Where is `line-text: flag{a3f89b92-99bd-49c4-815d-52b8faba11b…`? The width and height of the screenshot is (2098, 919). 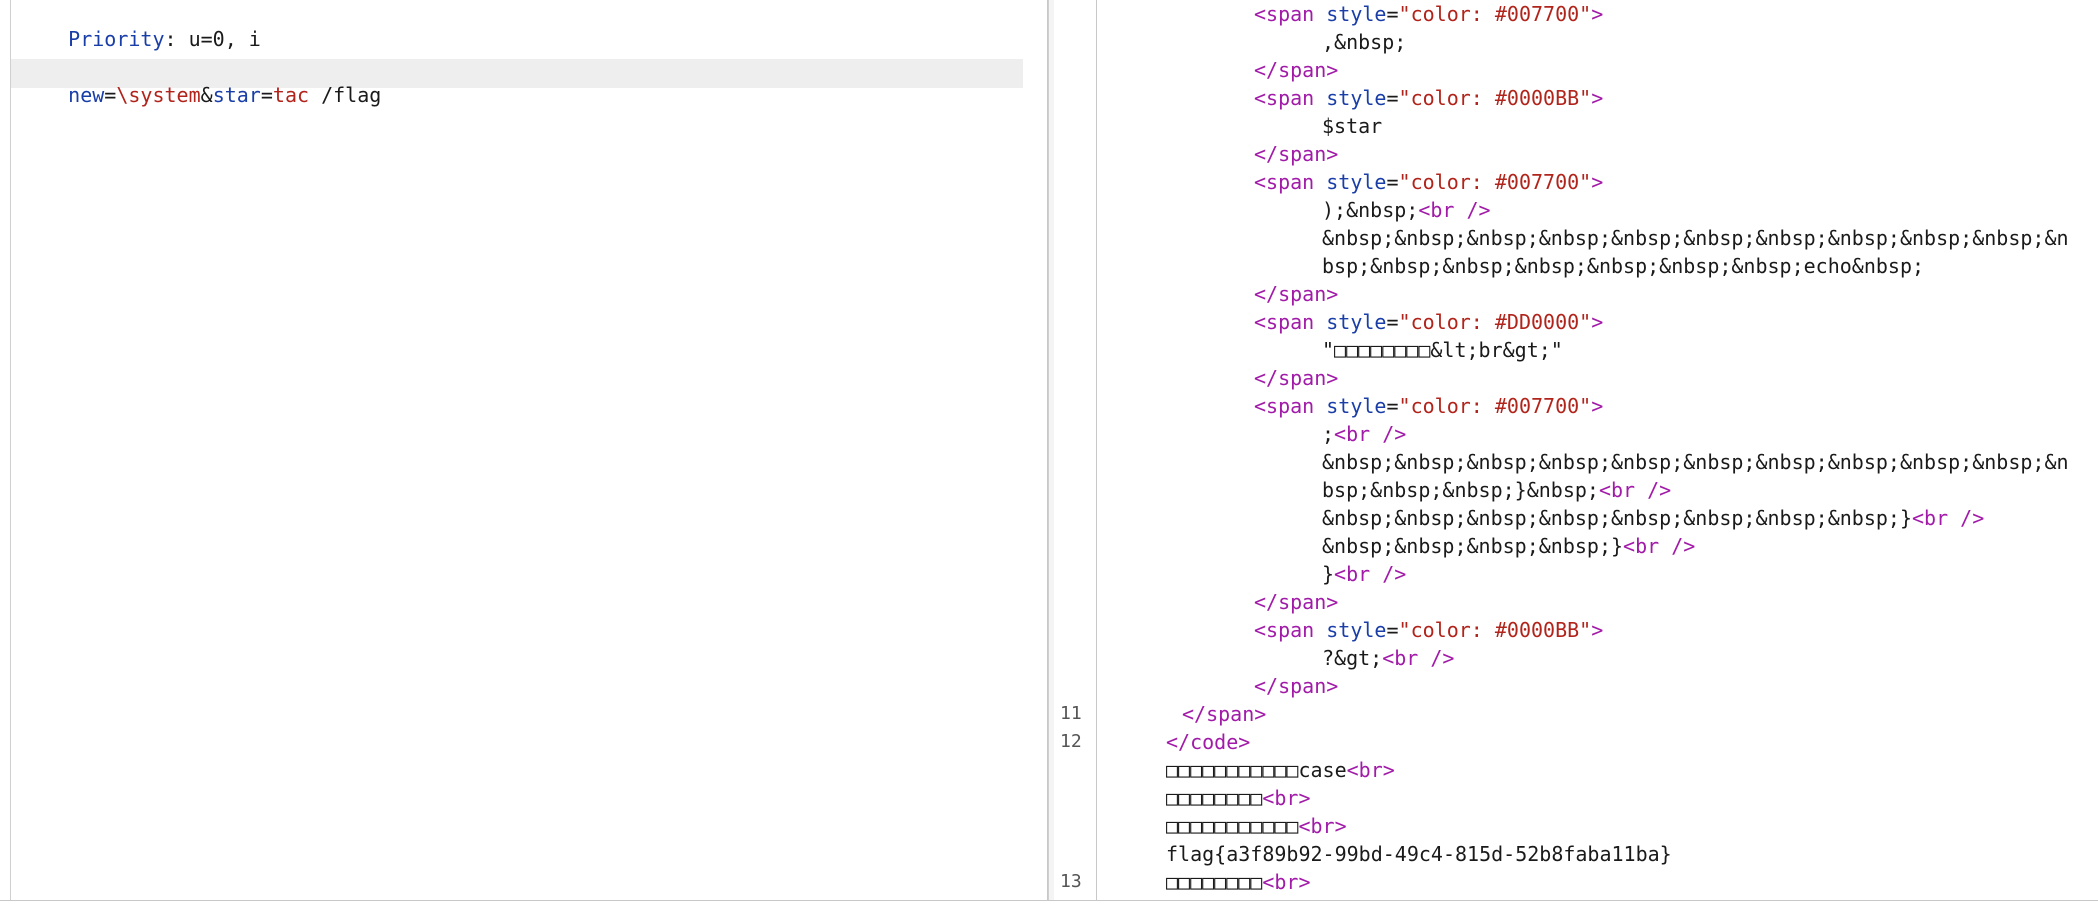 line-text: flag{a3f89b92-99bd-49c4-815d-52b8faba11b… is located at coordinates (1419, 854).